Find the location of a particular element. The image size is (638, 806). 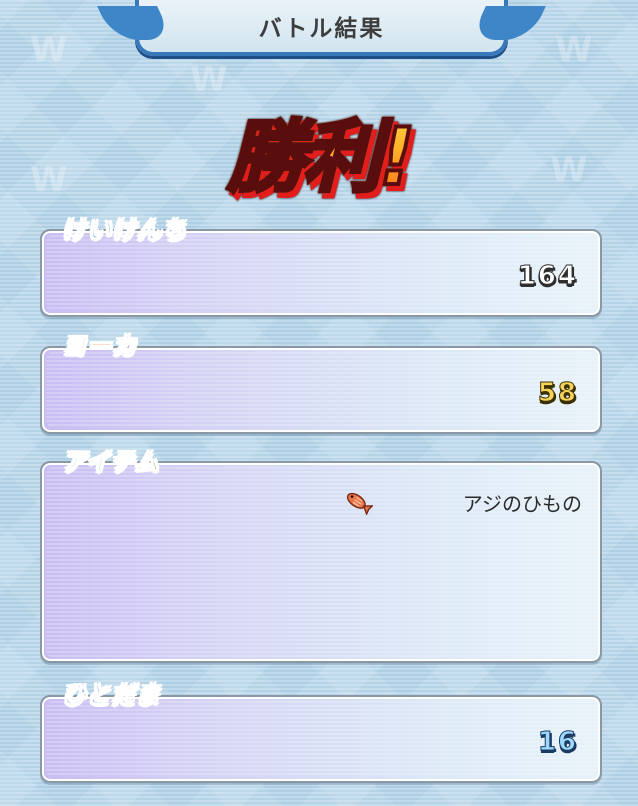

money-label: ヨーカ is located at coordinates (99, 346).